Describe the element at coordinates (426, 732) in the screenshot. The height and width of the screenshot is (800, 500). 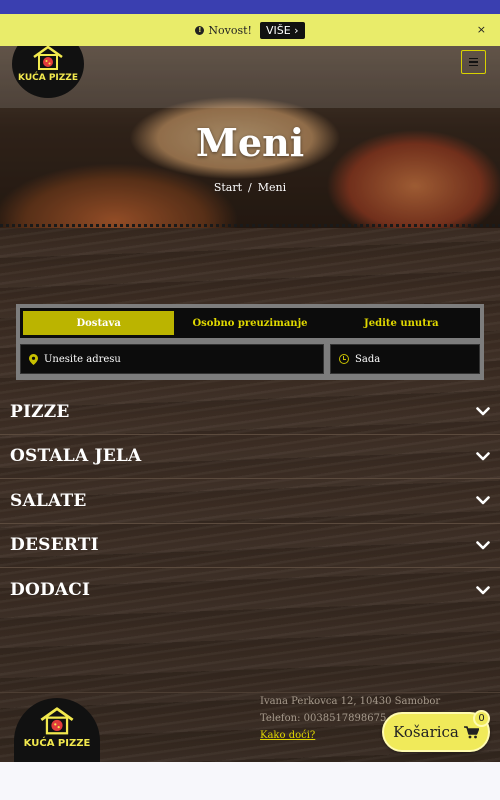
I see `cart-label: Košarica` at that location.